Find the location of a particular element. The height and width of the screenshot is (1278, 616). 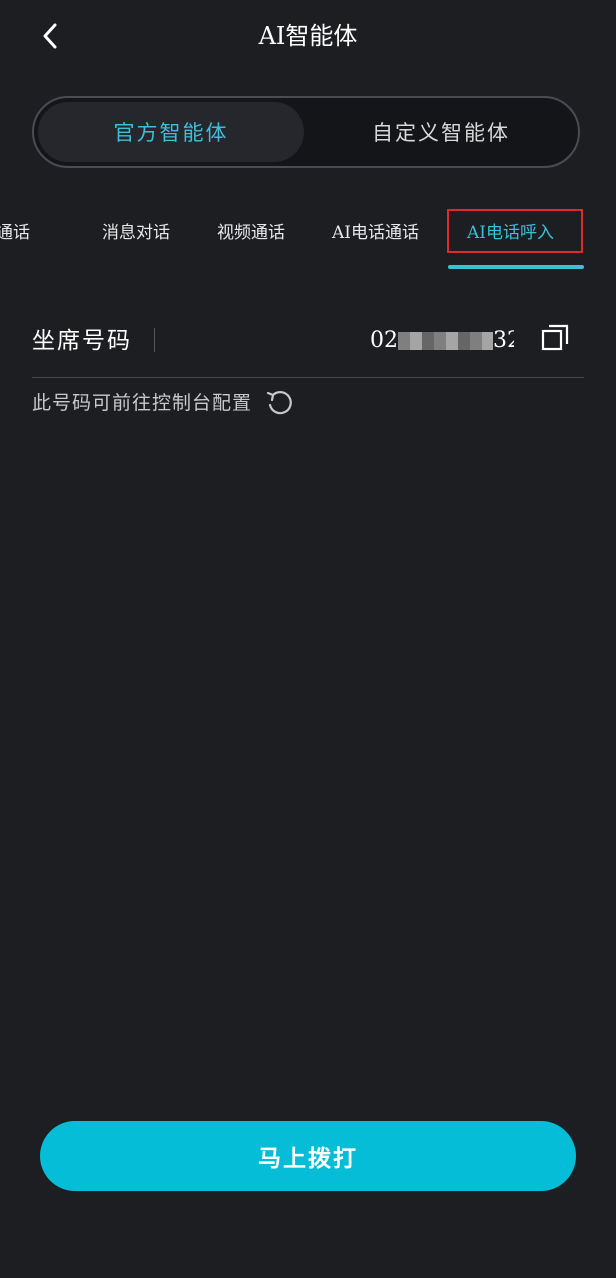

tab-ai-phone-inbound: AI电话呼入 is located at coordinates (510, 233).